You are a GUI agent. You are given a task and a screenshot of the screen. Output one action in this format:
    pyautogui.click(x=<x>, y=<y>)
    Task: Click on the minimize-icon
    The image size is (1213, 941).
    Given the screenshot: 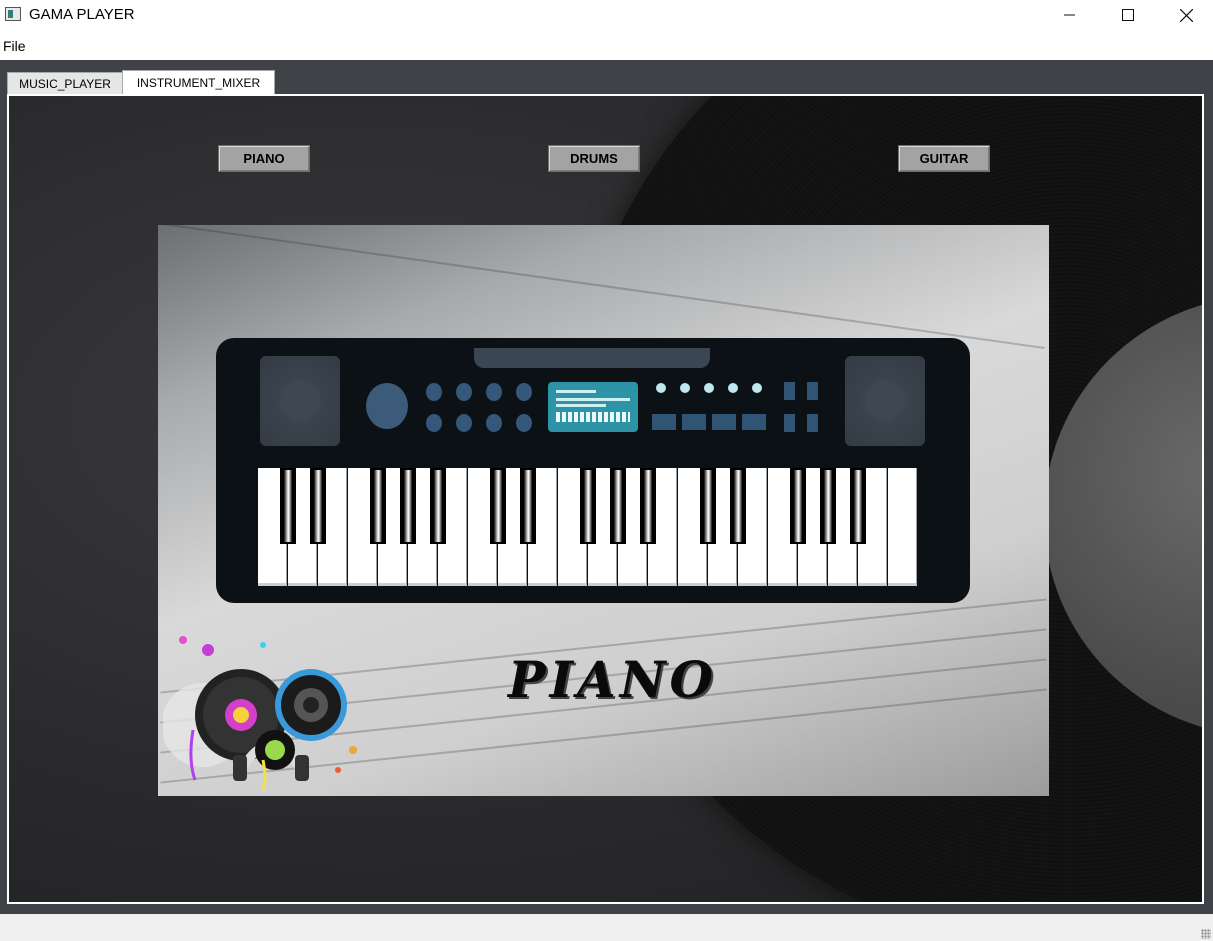 What is the action you would take?
    pyautogui.click(x=1069, y=15)
    